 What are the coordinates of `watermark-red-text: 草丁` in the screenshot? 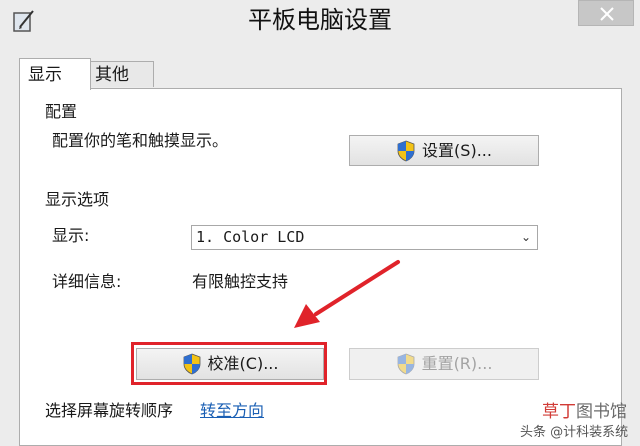 It's located at (559, 412).